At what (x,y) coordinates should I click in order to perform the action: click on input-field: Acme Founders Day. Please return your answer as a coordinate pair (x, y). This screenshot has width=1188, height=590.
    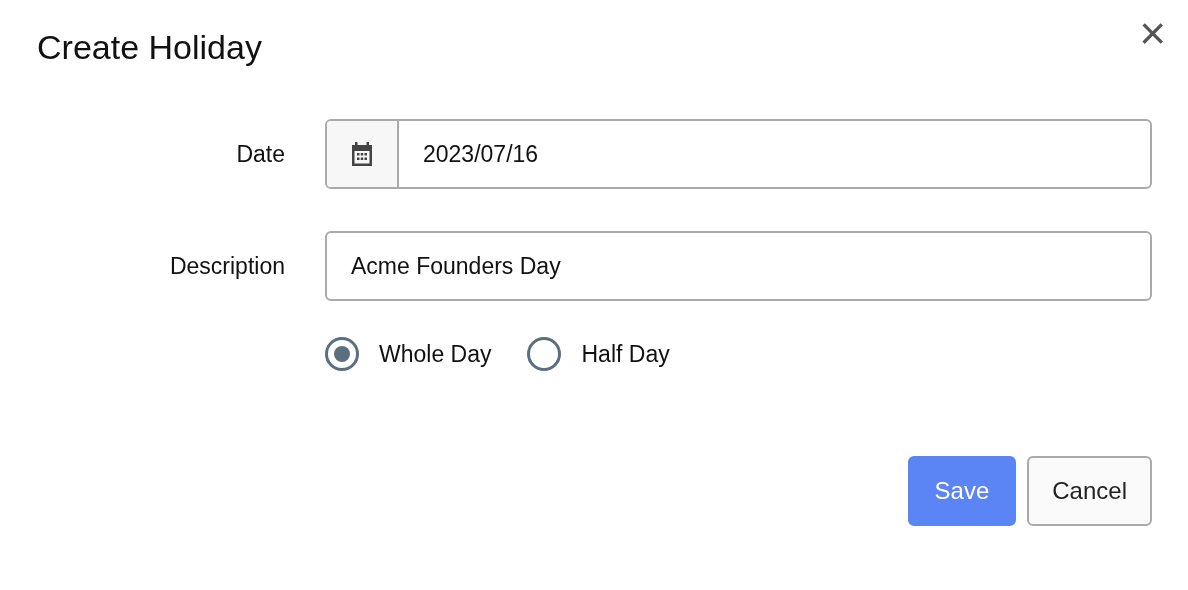
    Looking at the image, I should click on (738, 266).